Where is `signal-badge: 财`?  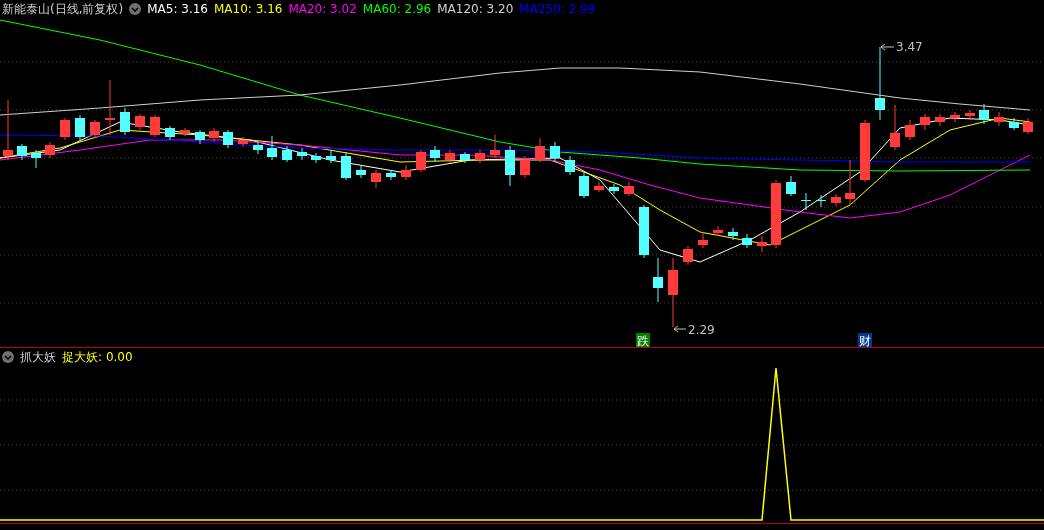 signal-badge: 财 is located at coordinates (865, 340).